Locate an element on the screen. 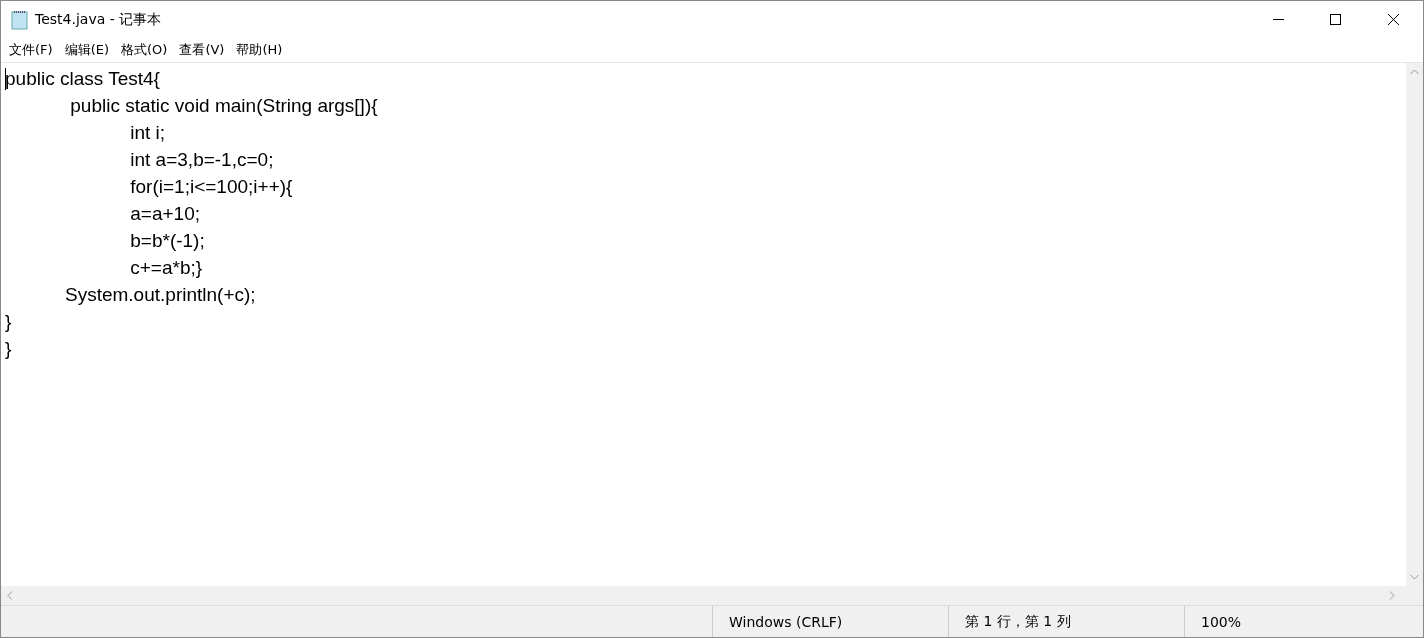 The height and width of the screenshot is (638, 1424). minimize-icon is located at coordinates (1278, 19).